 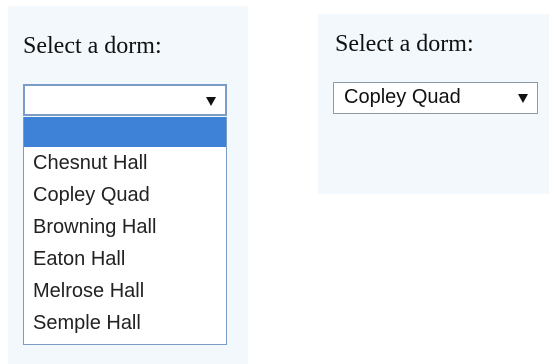 What do you see at coordinates (125, 132) in the screenshot?
I see `dorm-option-blank` at bounding box center [125, 132].